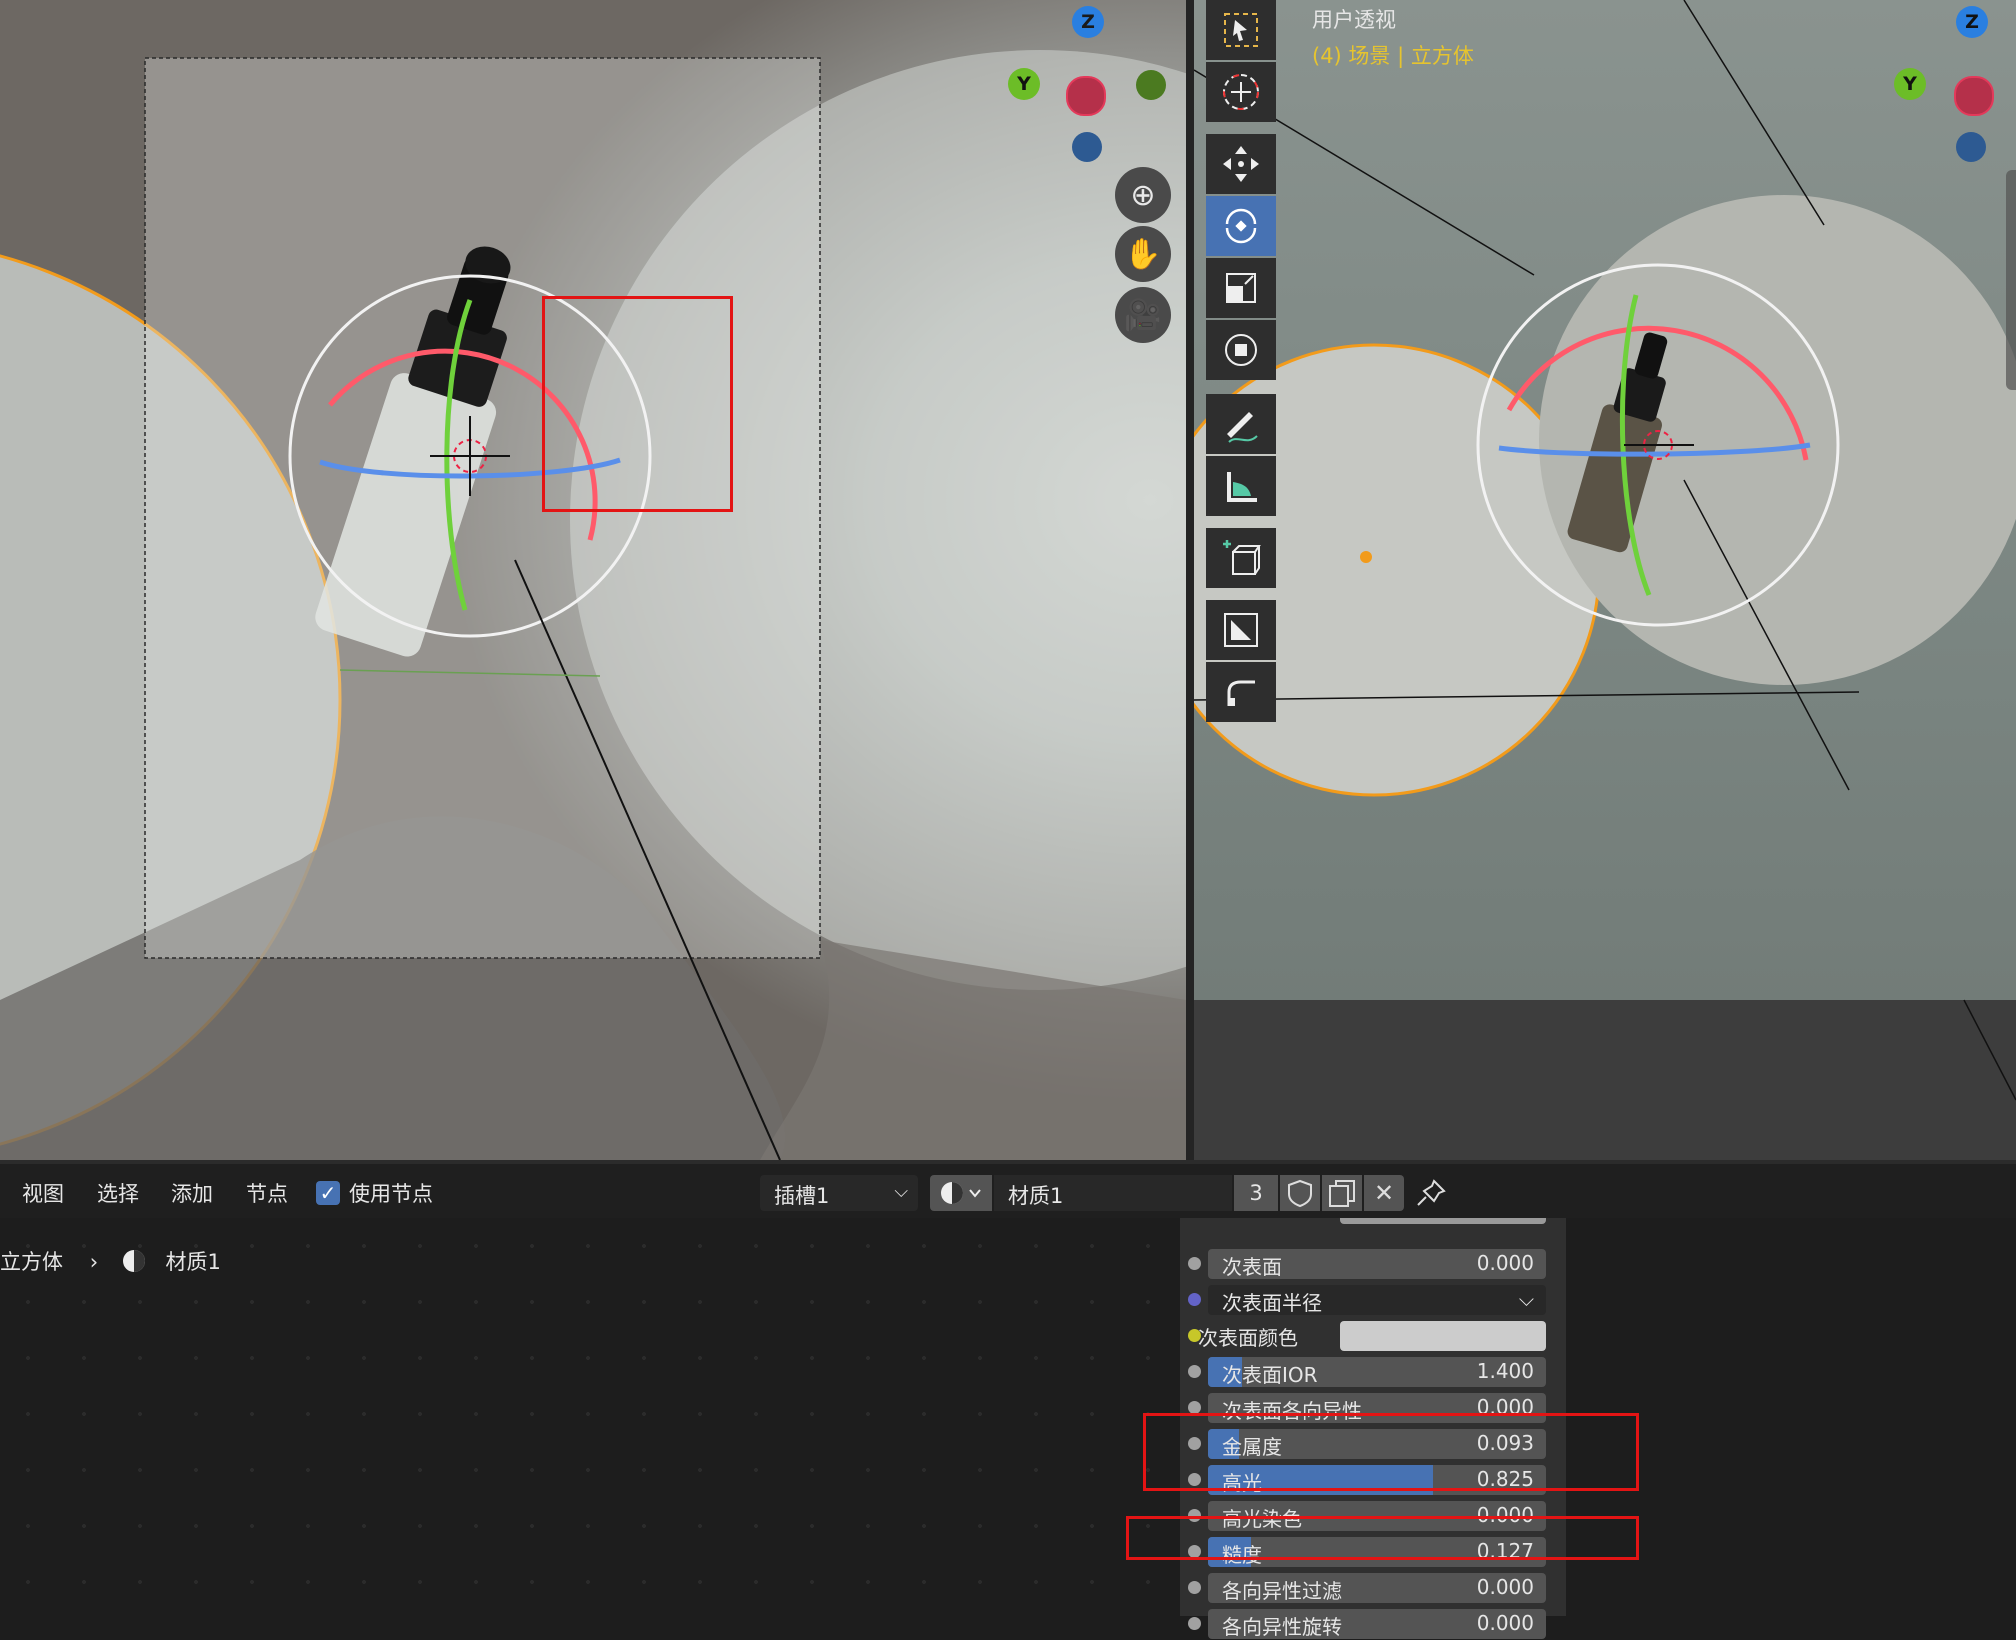 This screenshot has width=2016, height=1640. What do you see at coordinates (192, 1193) in the screenshot?
I see `menu-add: 添加` at bounding box center [192, 1193].